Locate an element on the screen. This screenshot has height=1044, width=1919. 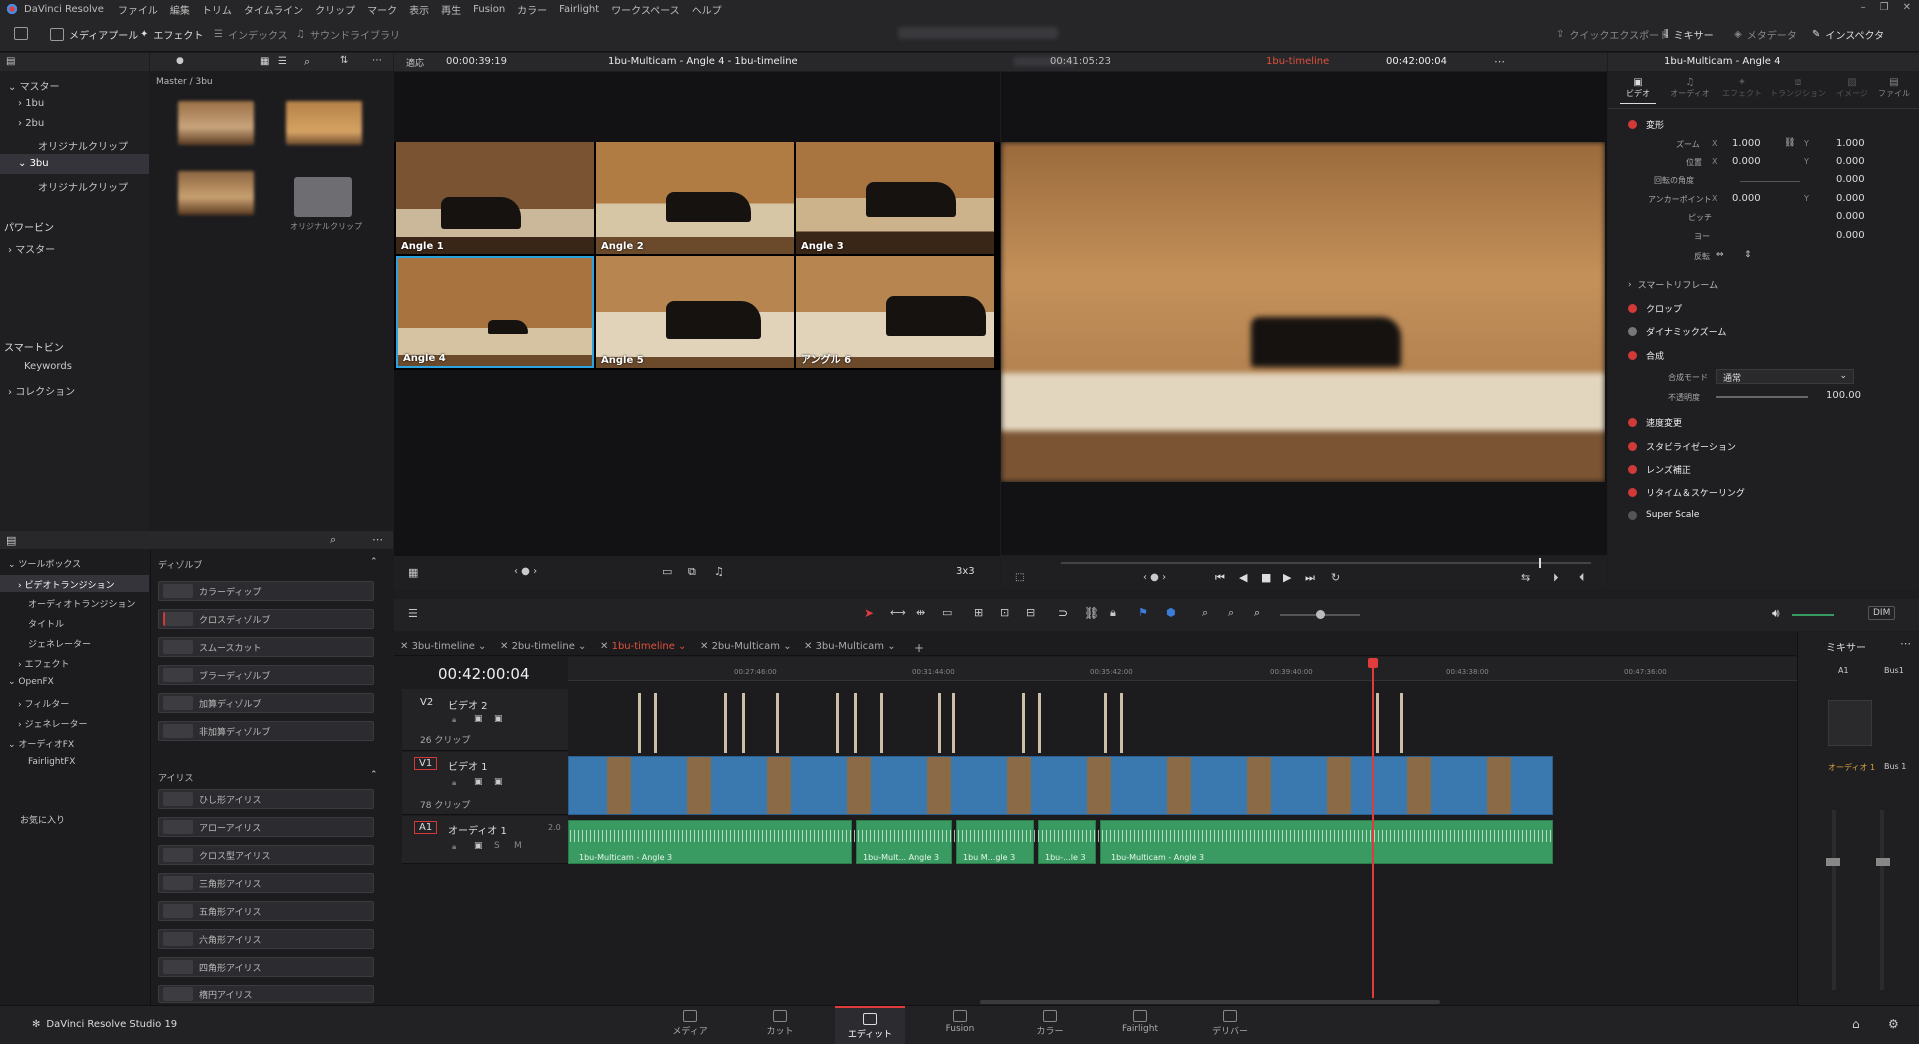
angle-4: Angle 4 is located at coordinates (495, 312).